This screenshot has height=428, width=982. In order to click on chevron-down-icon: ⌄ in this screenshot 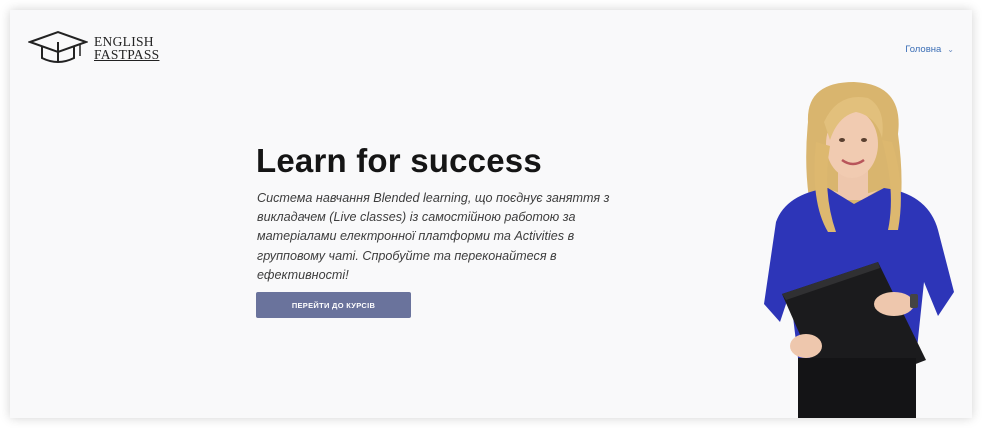, I will do `click(950, 49)`.